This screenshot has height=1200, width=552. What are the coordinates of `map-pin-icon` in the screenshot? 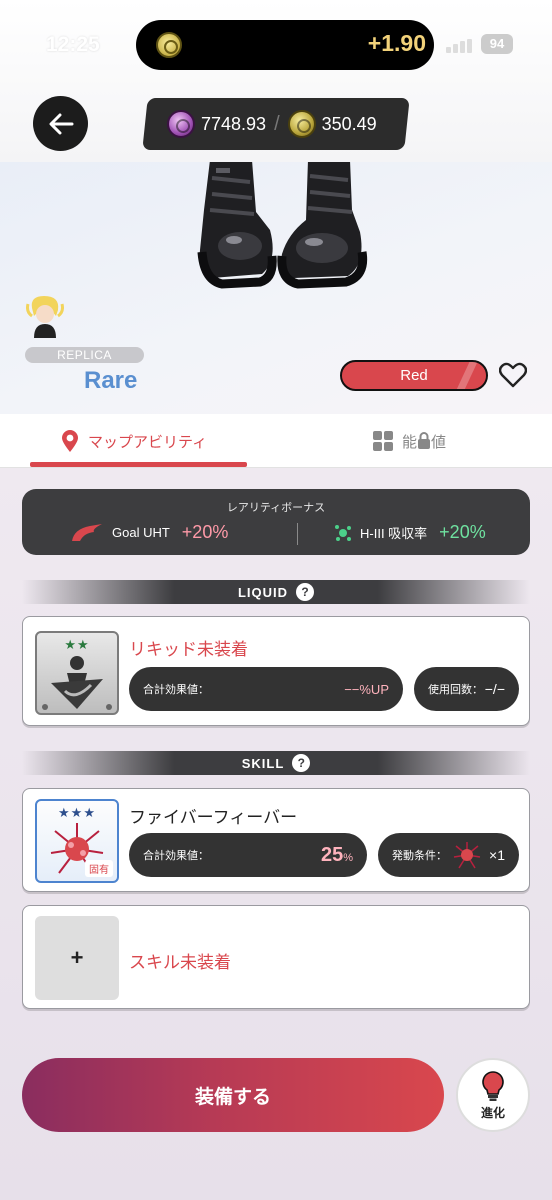 It's located at (70, 441).